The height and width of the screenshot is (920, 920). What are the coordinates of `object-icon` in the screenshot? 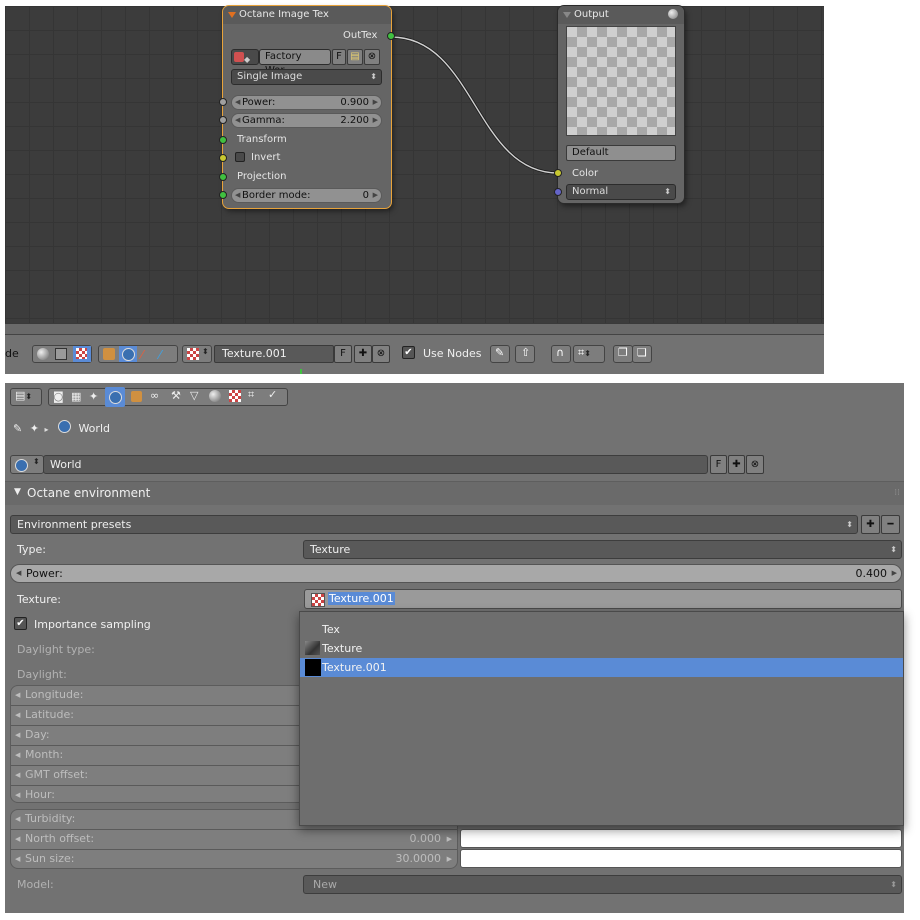 It's located at (109, 354).